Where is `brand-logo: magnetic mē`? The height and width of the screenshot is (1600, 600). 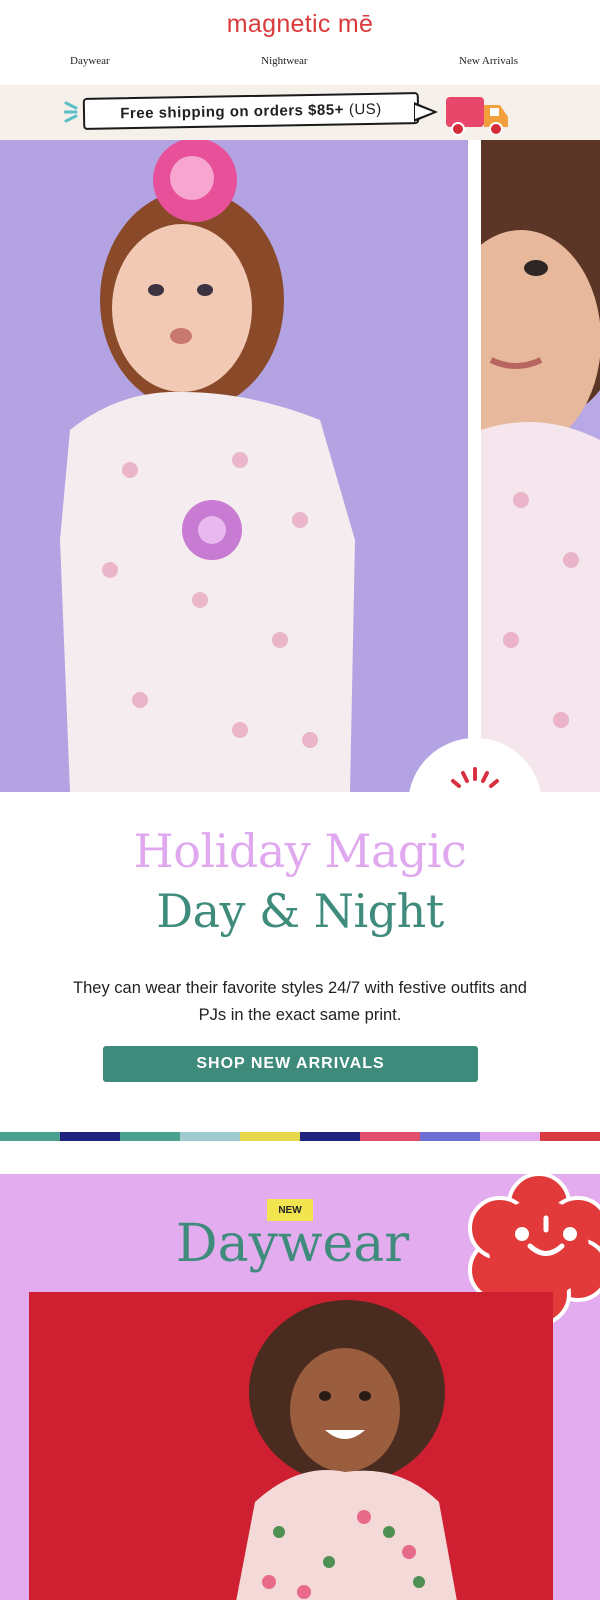 brand-logo: magnetic mē is located at coordinates (300, 24).